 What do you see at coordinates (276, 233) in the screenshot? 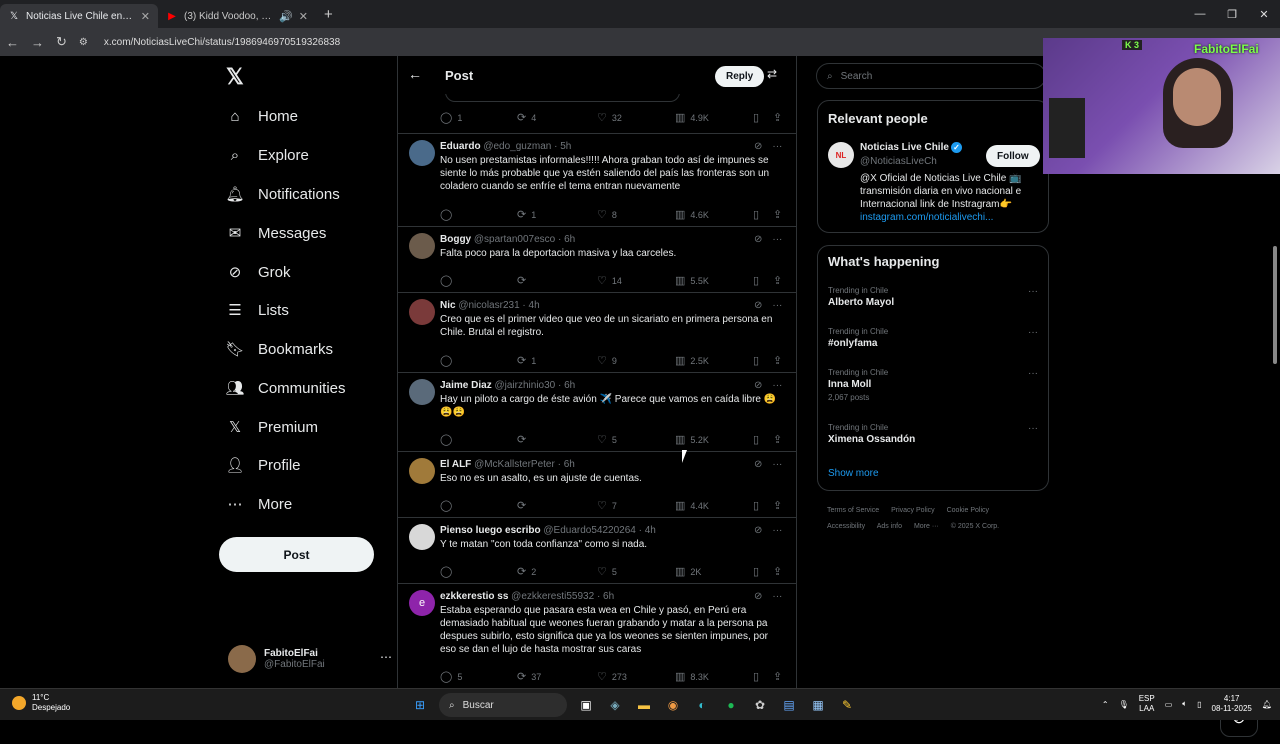
I see `nav-messages: ✉ Messages` at bounding box center [276, 233].